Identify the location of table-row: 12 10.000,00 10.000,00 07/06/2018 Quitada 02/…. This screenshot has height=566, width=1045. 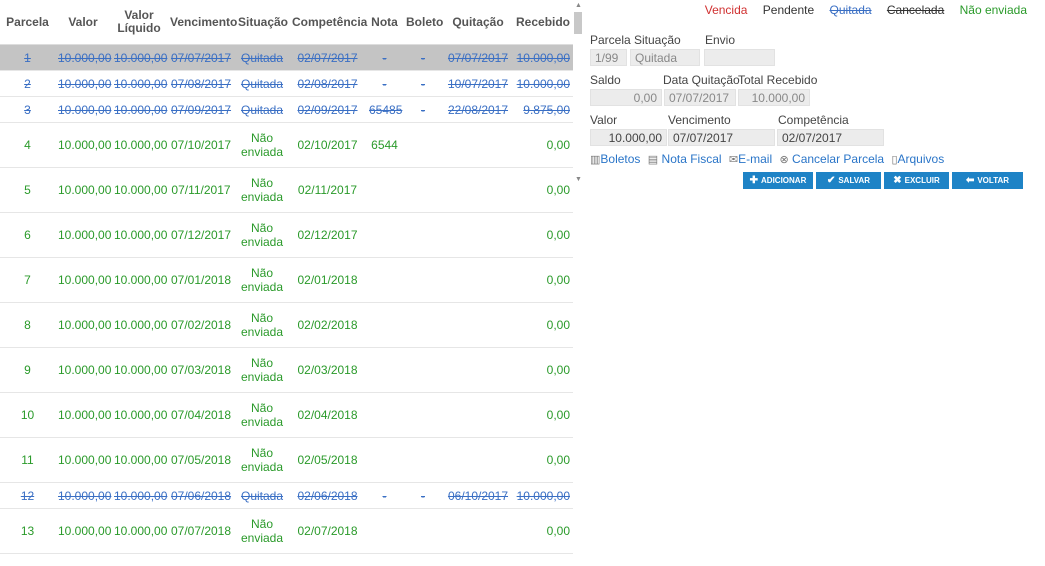
(286, 496).